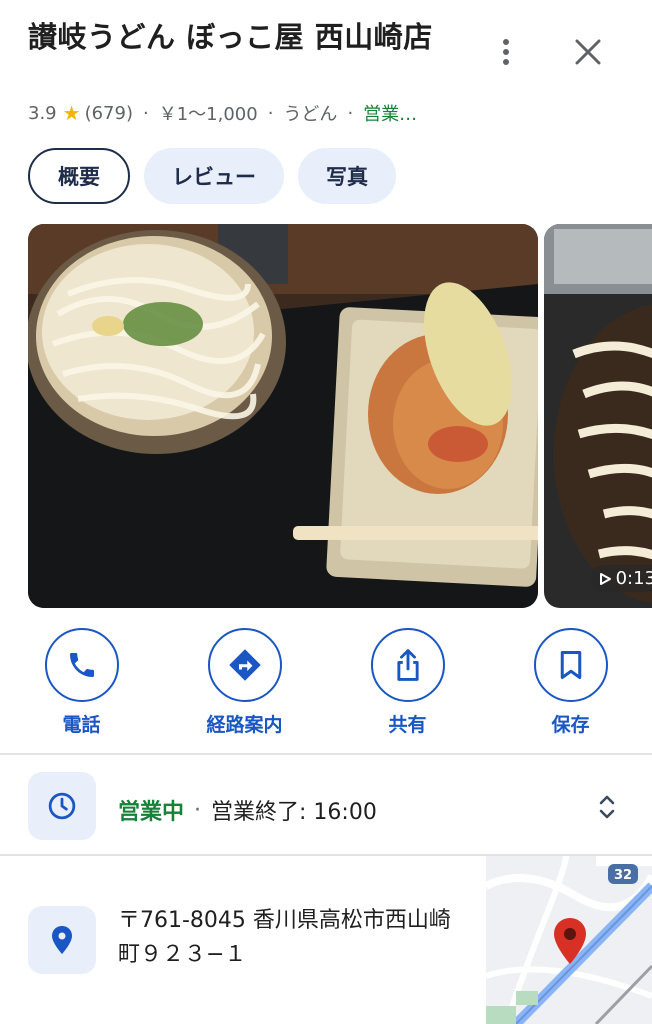  I want to click on call-label: 電話, so click(81, 725).